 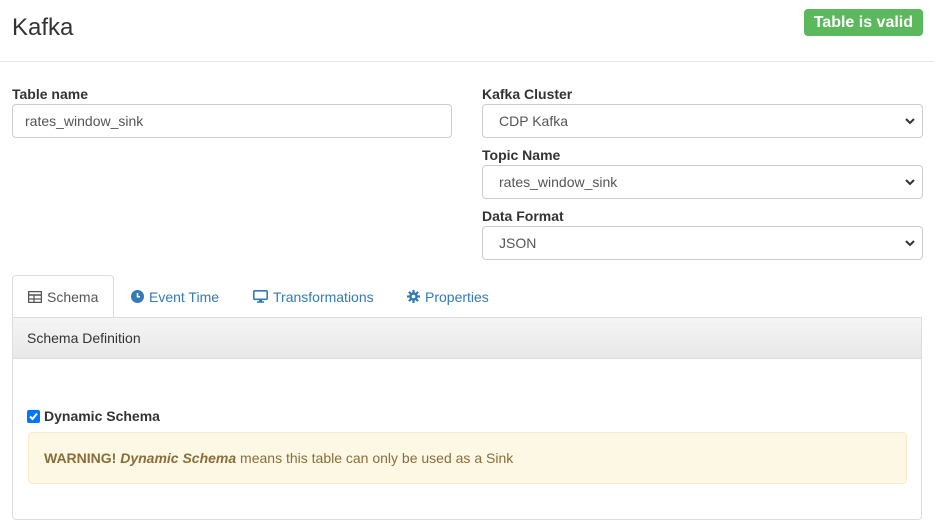 I want to click on tab-properties-label: Properties, so click(x=457, y=296).